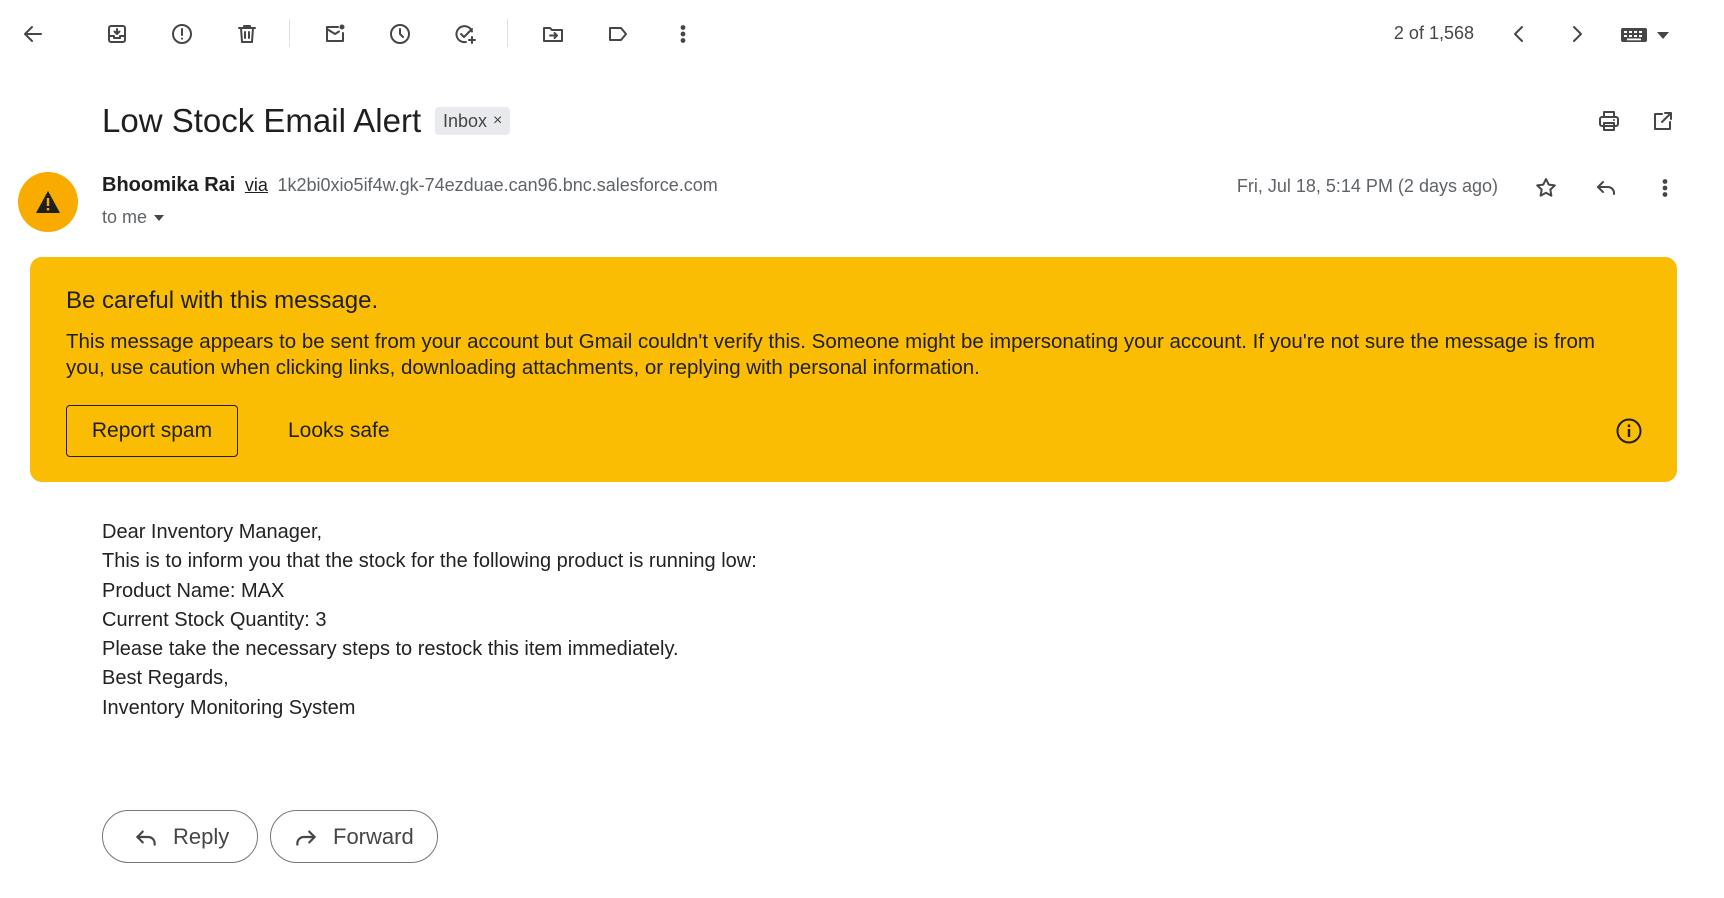  I want to click on print-icon, so click(1609, 121).